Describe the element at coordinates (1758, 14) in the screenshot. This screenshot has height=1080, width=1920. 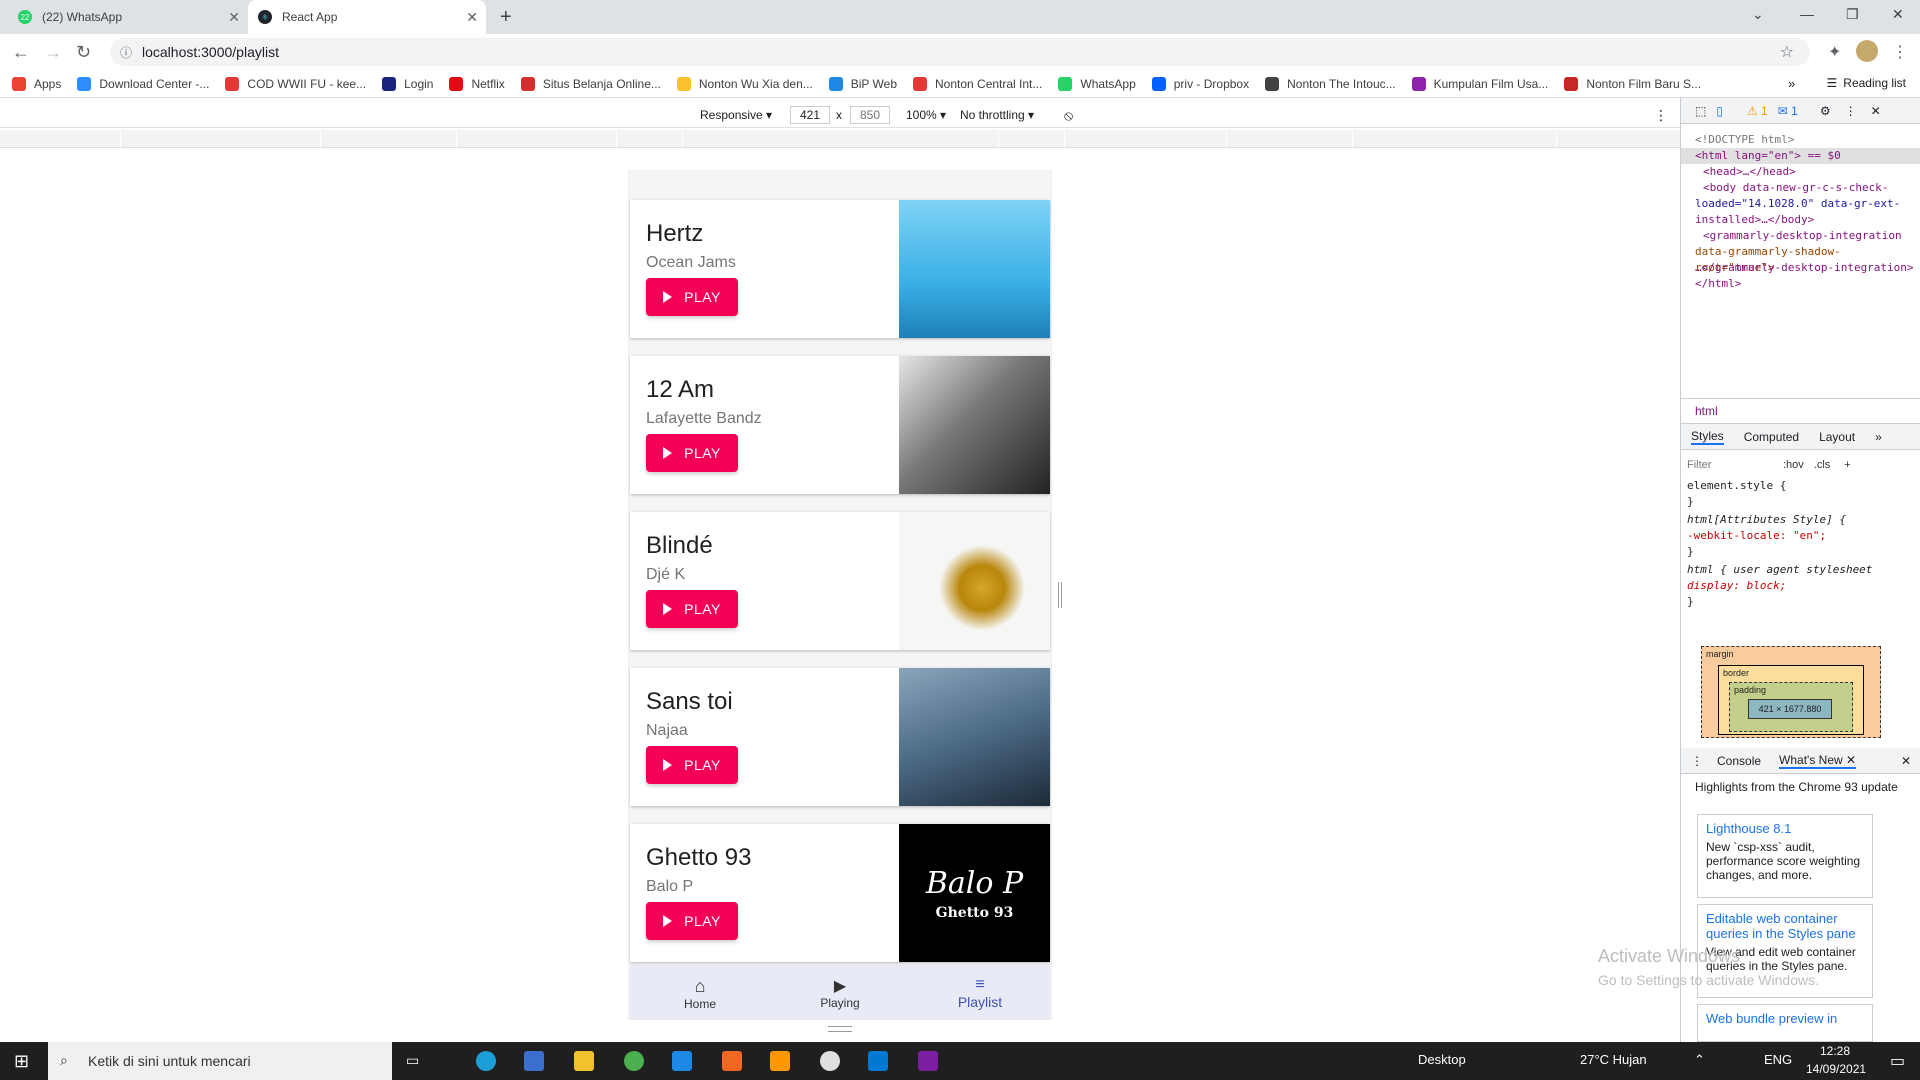
I see `tab-search-icon: ⌄` at that location.